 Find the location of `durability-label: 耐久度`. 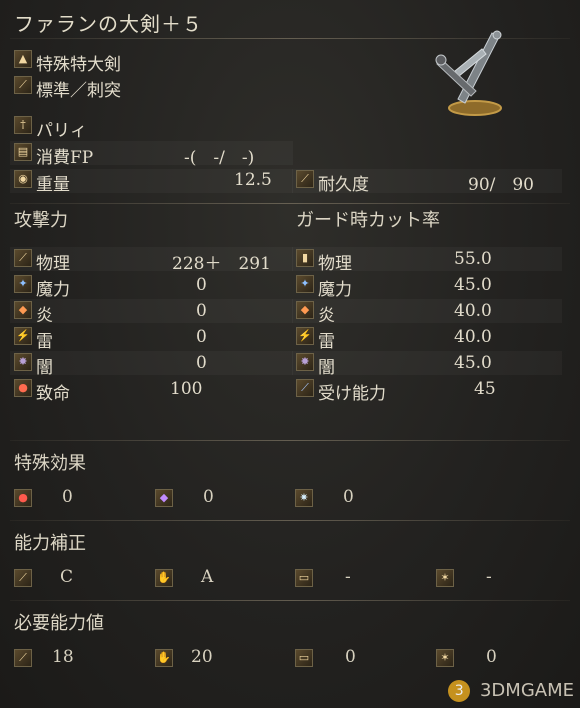

durability-label: 耐久度 is located at coordinates (343, 185).